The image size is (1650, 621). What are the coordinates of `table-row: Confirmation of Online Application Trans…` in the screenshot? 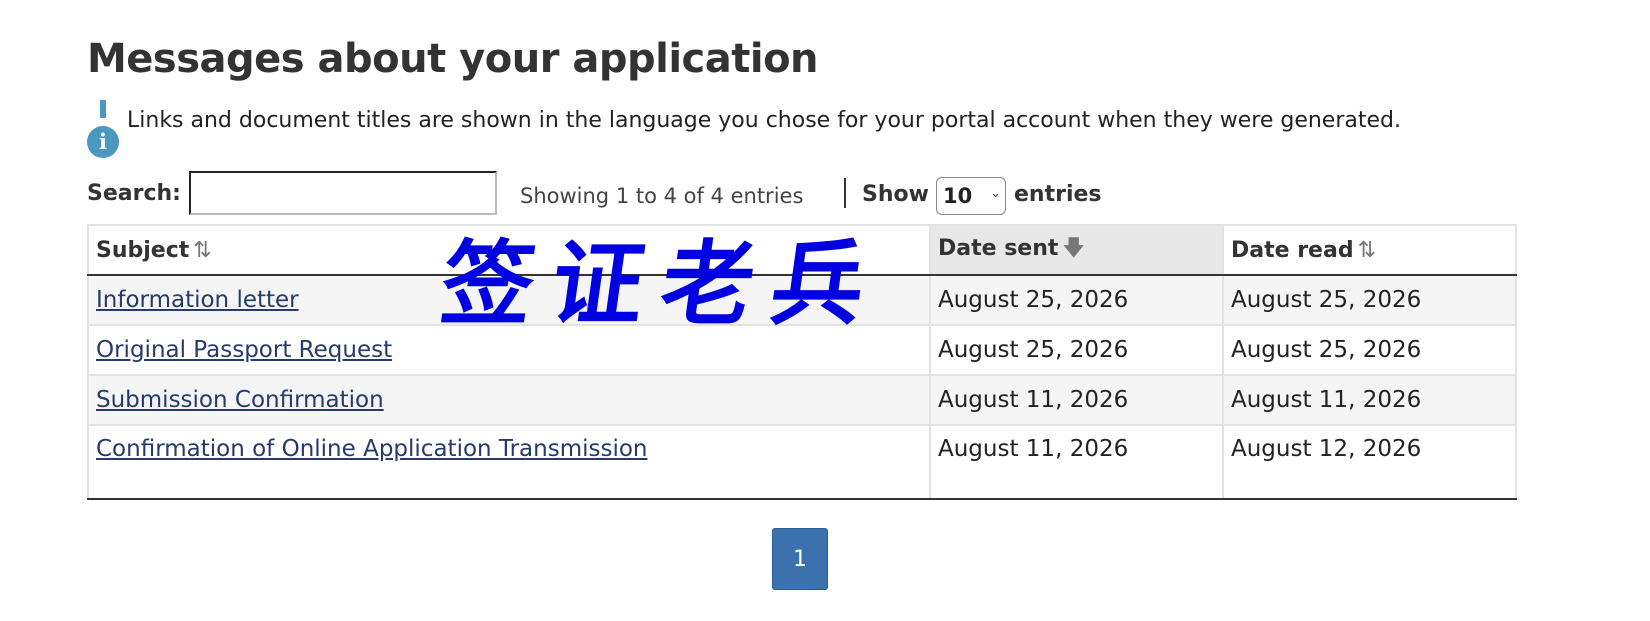 It's located at (802, 462).